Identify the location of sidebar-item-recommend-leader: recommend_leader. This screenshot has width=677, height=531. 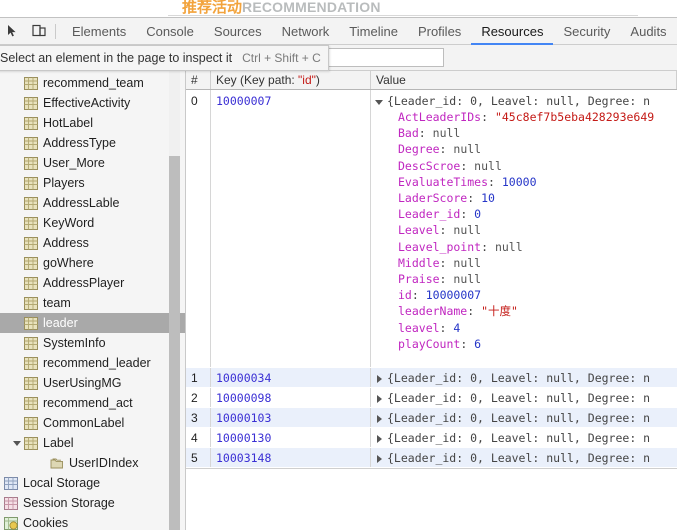
(92, 363).